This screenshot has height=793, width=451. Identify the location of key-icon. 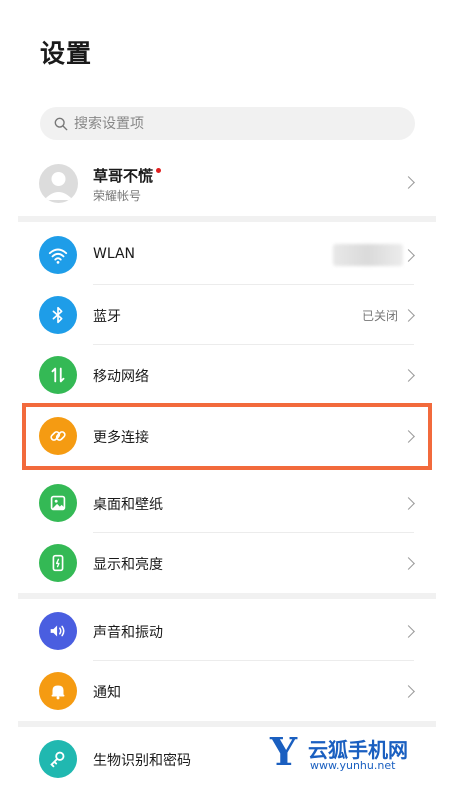
(58, 759).